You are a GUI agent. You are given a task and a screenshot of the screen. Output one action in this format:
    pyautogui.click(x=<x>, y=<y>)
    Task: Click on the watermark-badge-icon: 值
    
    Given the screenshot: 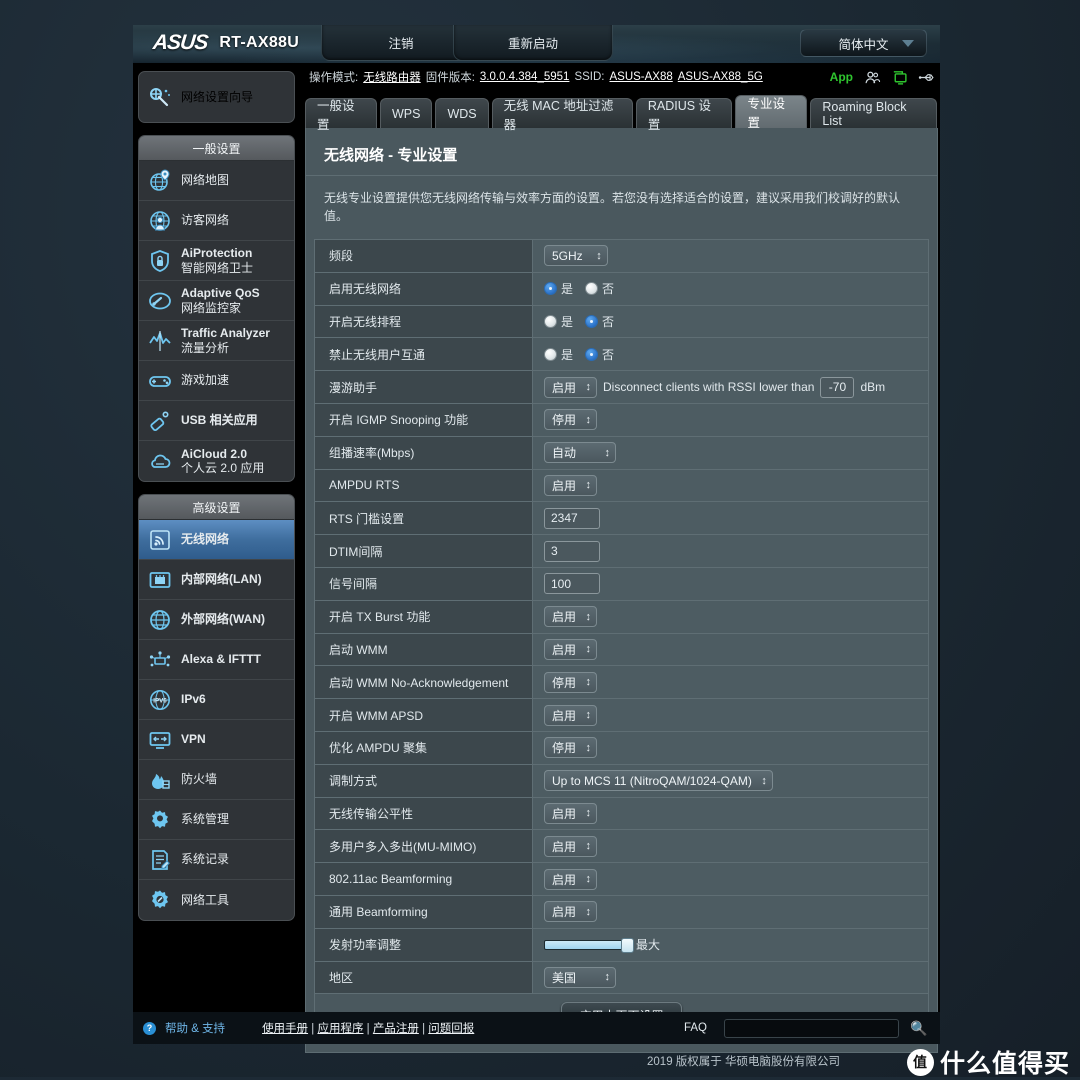 What is the action you would take?
    pyautogui.click(x=920, y=1062)
    